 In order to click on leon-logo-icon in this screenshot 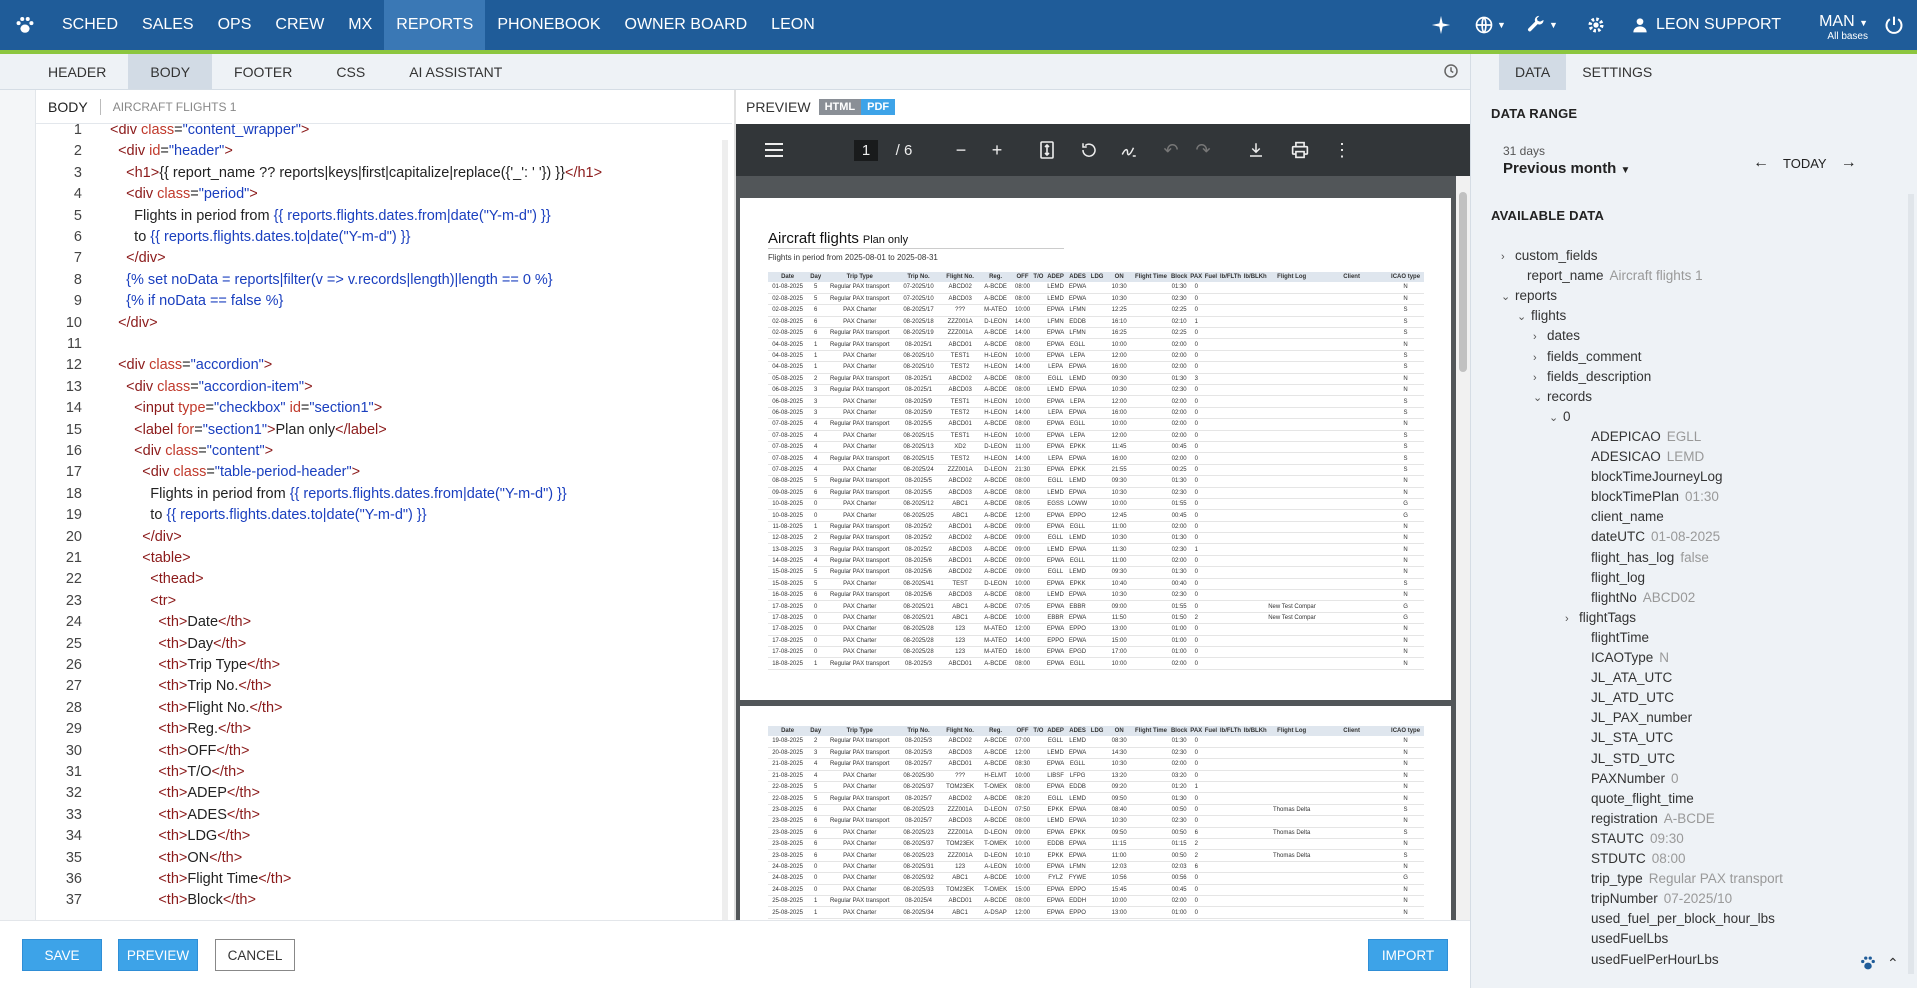, I will do `click(25, 25)`.